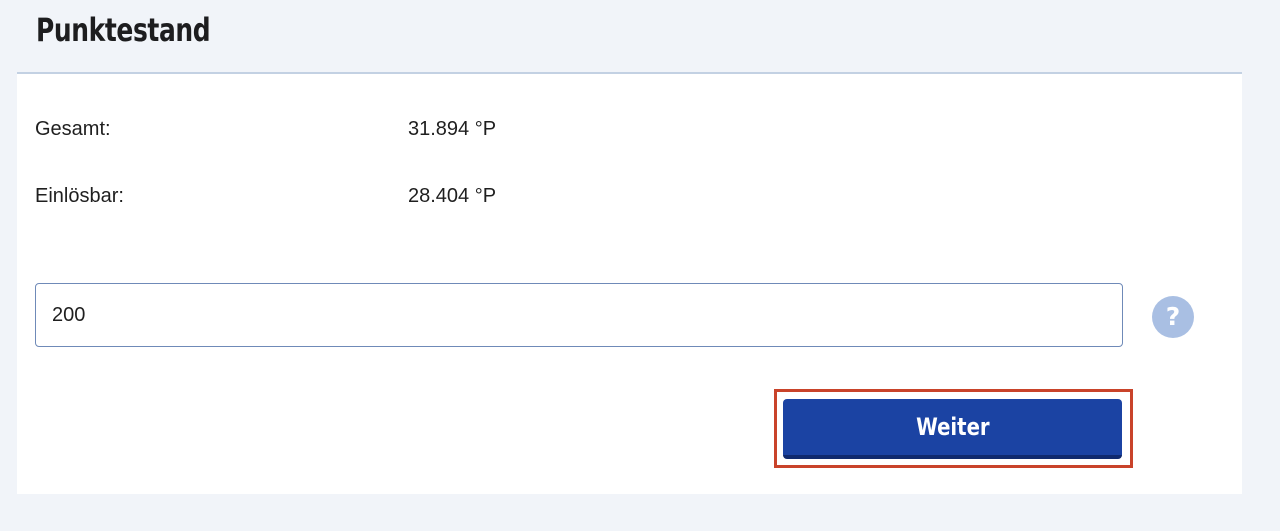 The image size is (1280, 531). What do you see at coordinates (123, 30) in the screenshot?
I see `page-title: Punktestand` at bounding box center [123, 30].